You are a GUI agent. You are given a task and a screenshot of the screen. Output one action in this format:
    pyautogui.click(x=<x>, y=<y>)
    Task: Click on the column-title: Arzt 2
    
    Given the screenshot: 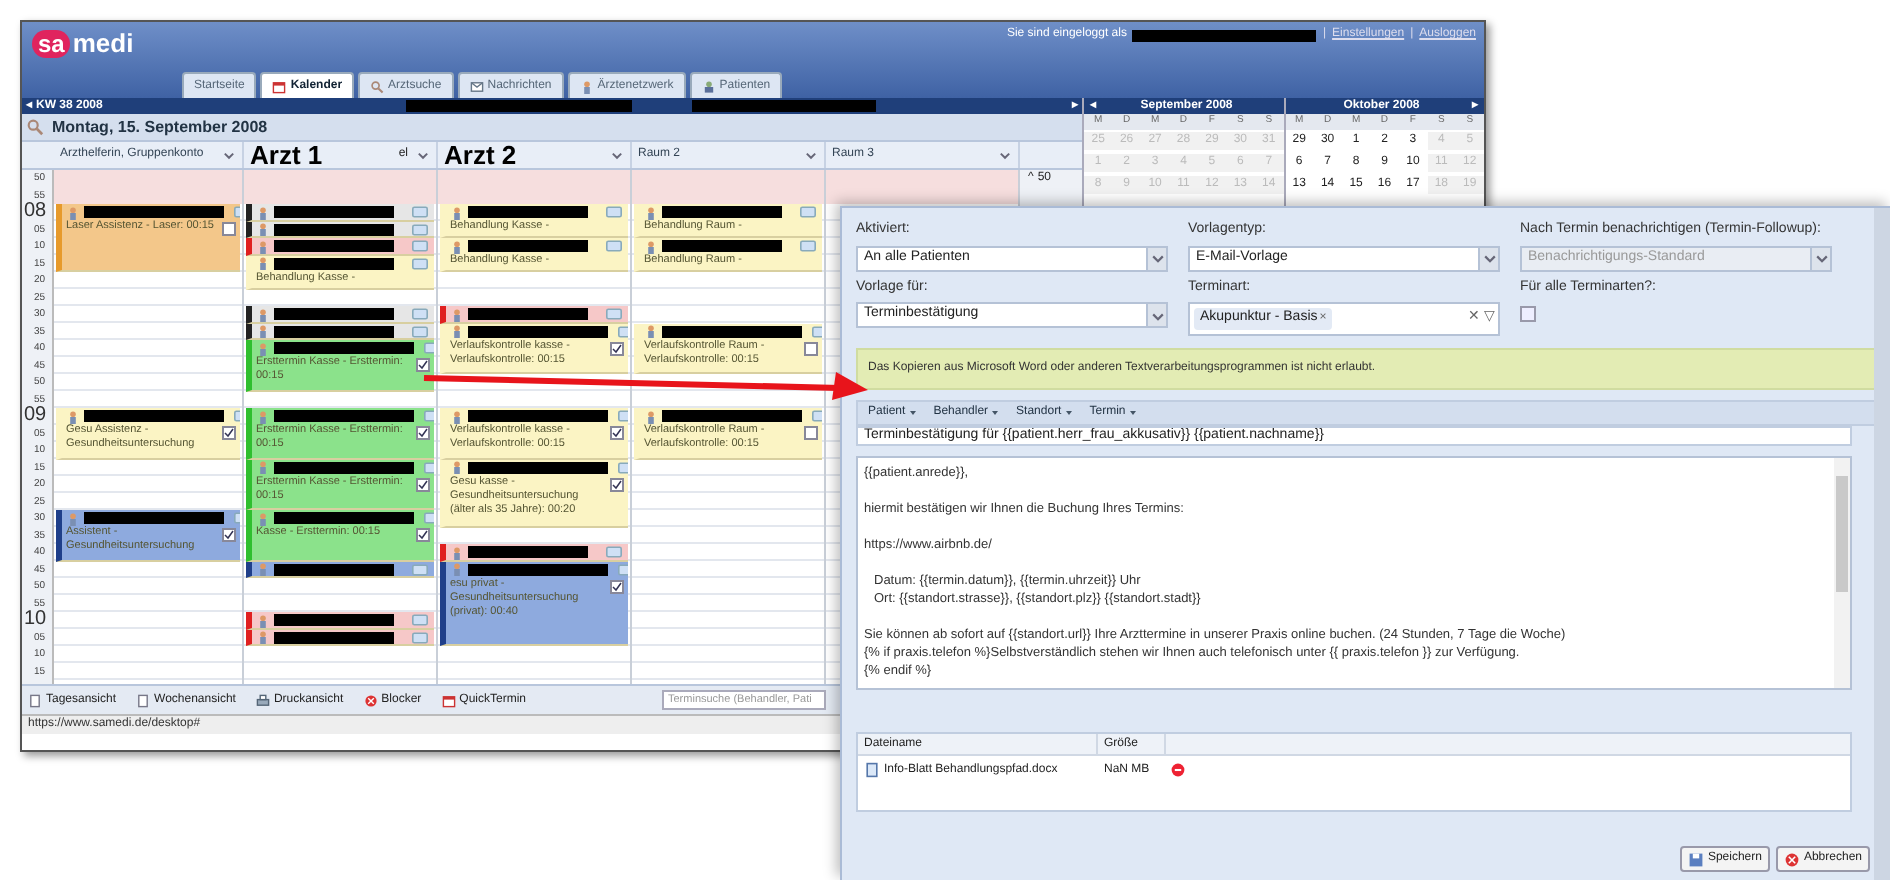 What is the action you would take?
    pyautogui.click(x=480, y=155)
    